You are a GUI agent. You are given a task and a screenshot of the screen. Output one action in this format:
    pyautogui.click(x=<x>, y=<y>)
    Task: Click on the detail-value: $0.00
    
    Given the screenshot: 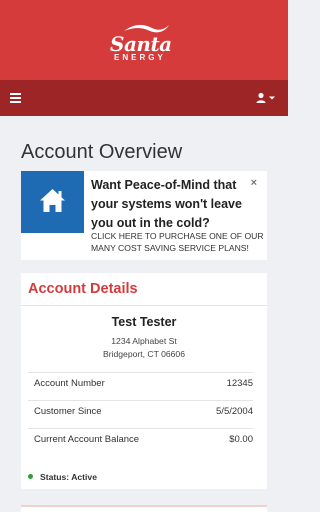 What is the action you would take?
    pyautogui.click(x=241, y=439)
    